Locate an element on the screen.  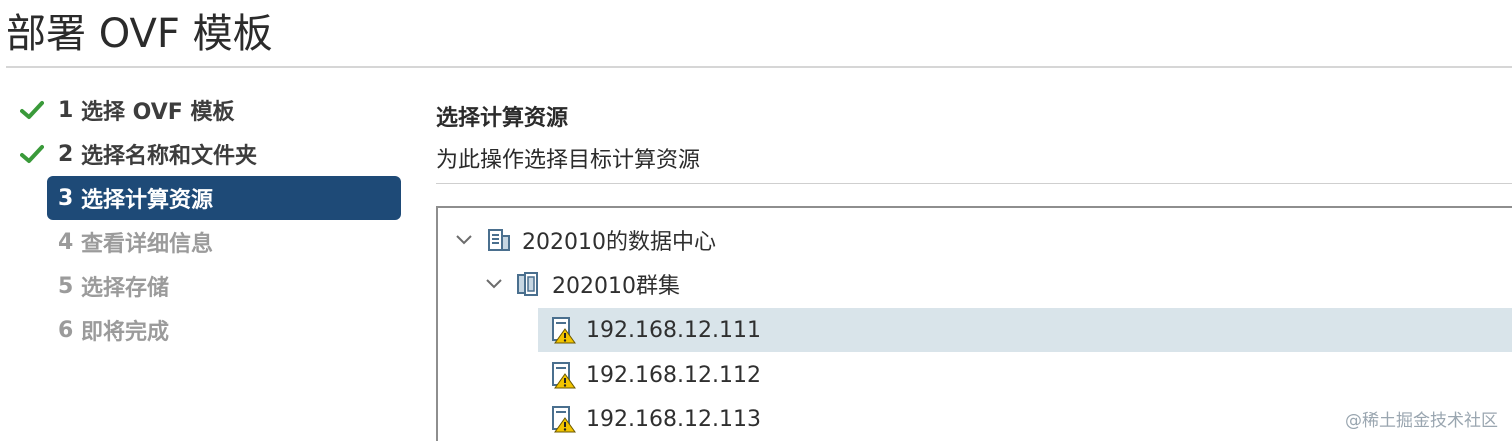
step-label: 选择 OVF 模板 is located at coordinates (157, 112).